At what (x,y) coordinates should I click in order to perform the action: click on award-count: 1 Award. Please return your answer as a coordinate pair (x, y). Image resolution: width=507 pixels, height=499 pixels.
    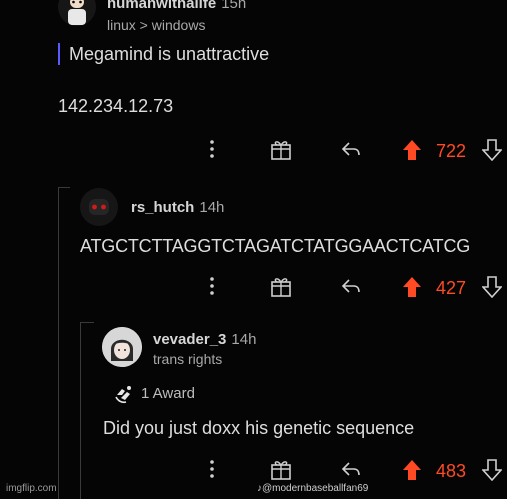
    Looking at the image, I should click on (168, 393).